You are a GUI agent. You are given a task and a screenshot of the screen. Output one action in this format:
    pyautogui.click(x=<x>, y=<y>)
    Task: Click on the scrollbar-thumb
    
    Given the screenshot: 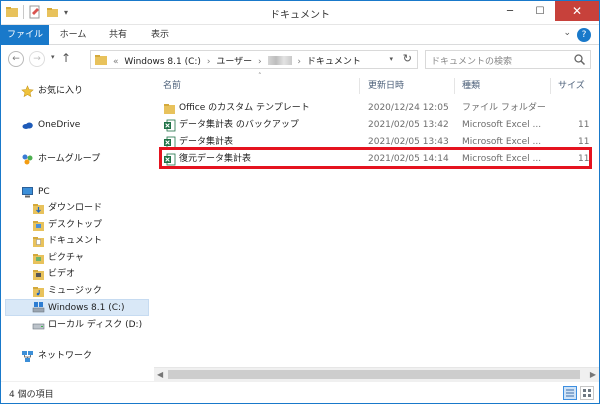 What is the action you would take?
    pyautogui.click(x=374, y=374)
    